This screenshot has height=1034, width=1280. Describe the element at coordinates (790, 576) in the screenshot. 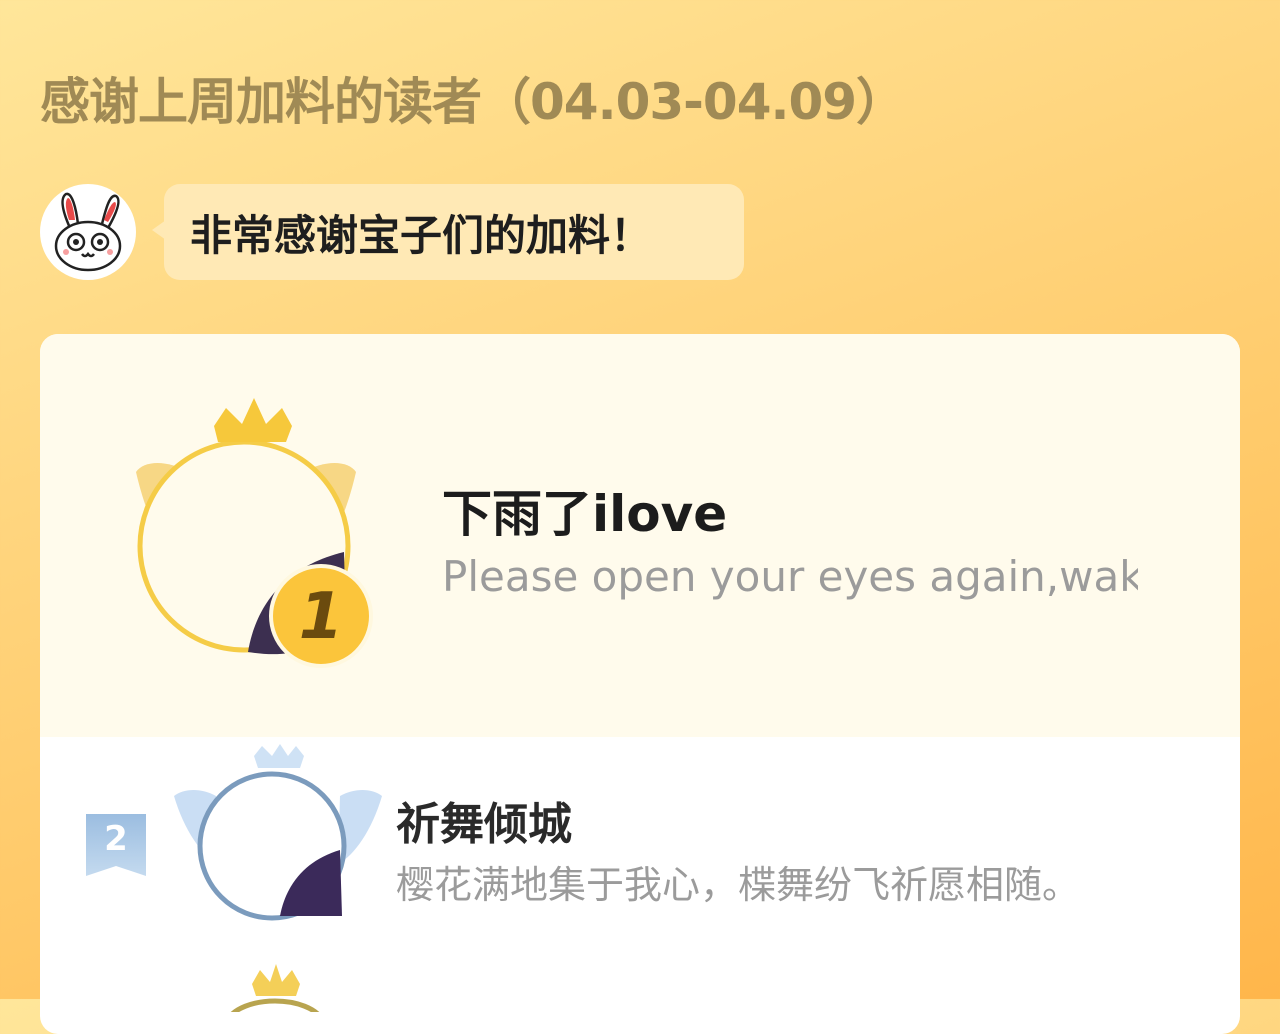

I see `rank-1-description: Please open your eyes again,wake up` at that location.